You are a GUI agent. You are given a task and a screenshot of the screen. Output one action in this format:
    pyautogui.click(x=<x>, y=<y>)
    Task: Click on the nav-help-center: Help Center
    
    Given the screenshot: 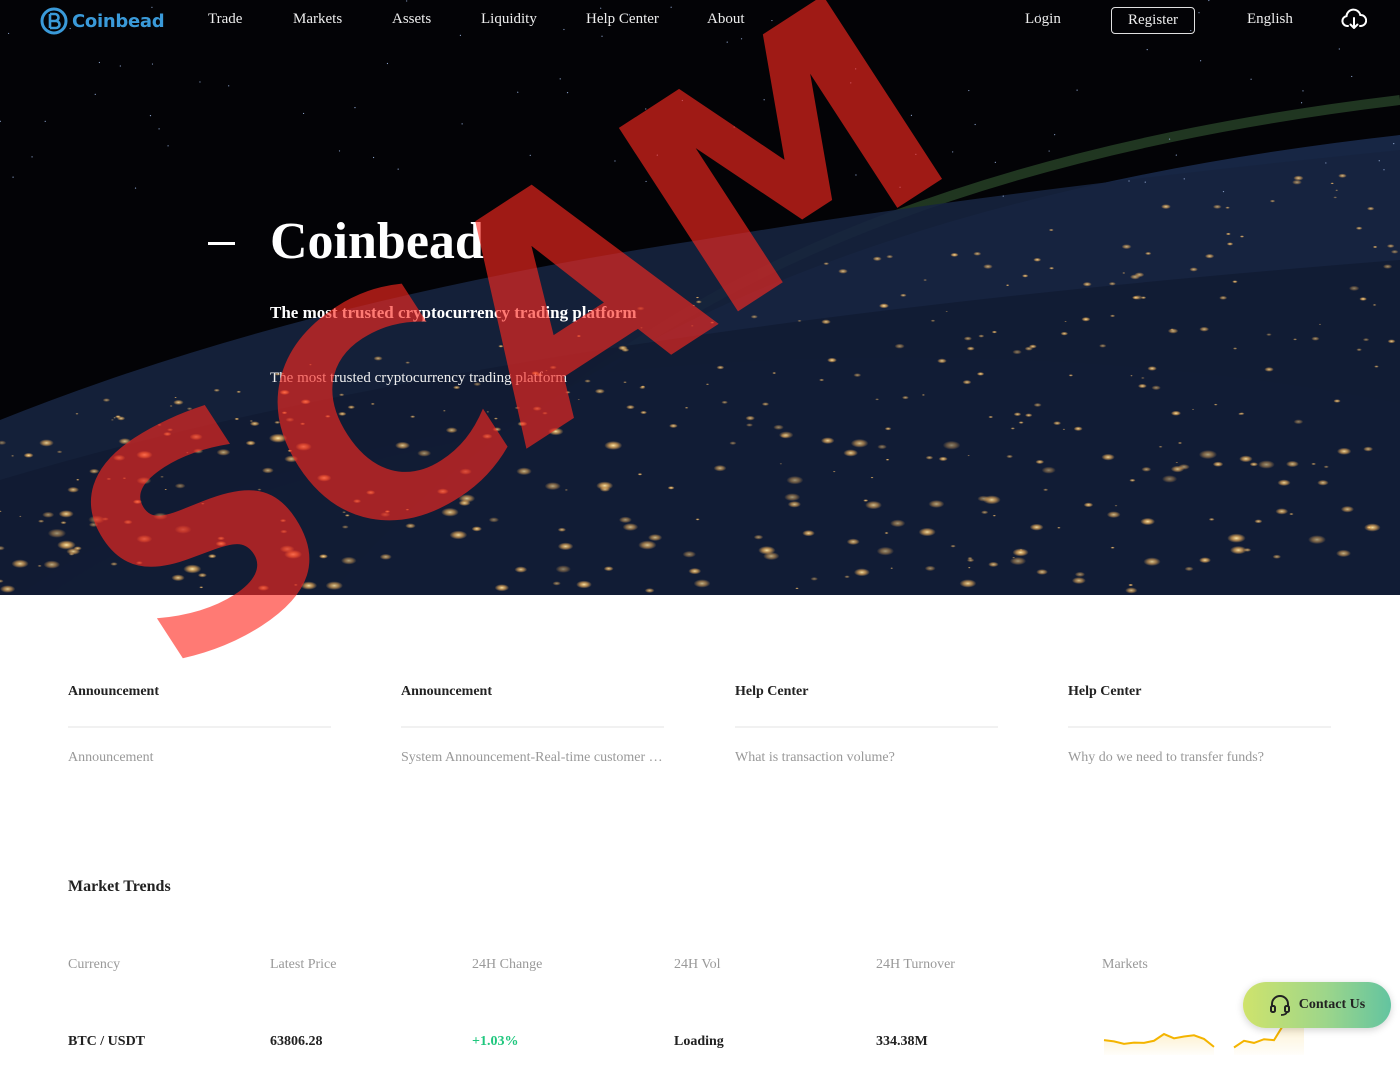 What is the action you would take?
    pyautogui.click(x=622, y=19)
    